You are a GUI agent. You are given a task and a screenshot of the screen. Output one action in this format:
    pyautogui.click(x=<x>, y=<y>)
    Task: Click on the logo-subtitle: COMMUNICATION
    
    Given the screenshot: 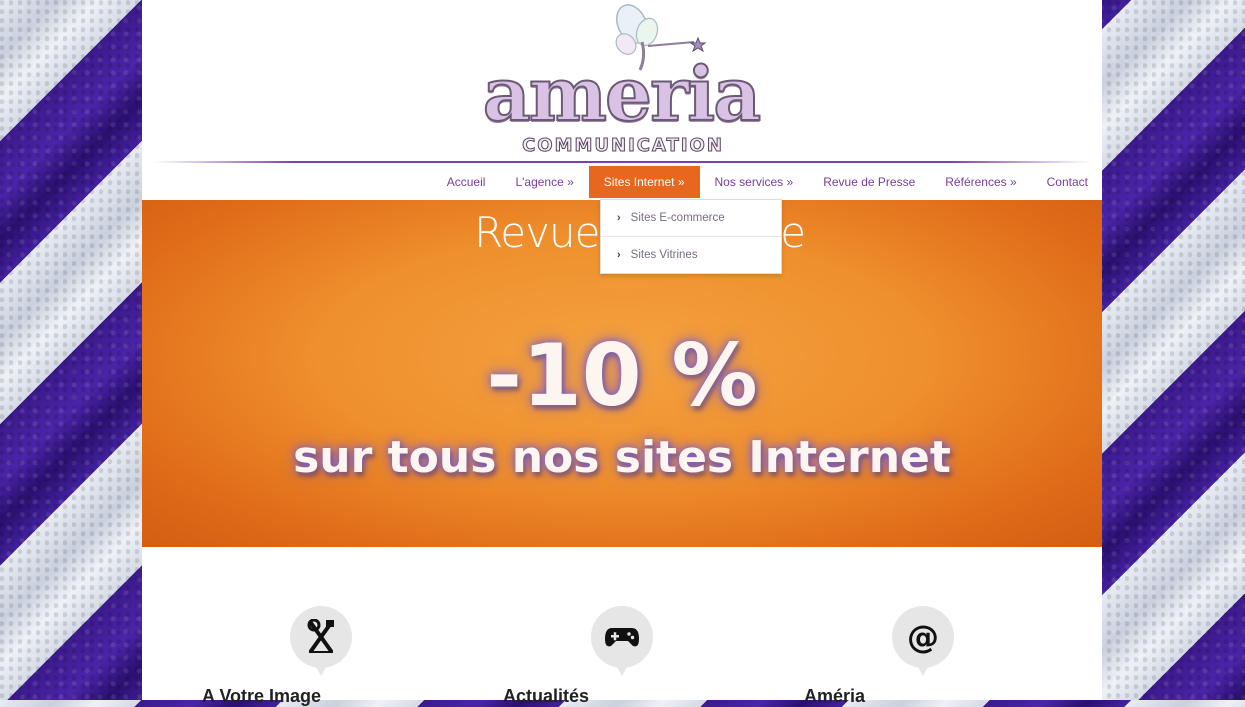 What is the action you would take?
    pyautogui.click(x=623, y=146)
    